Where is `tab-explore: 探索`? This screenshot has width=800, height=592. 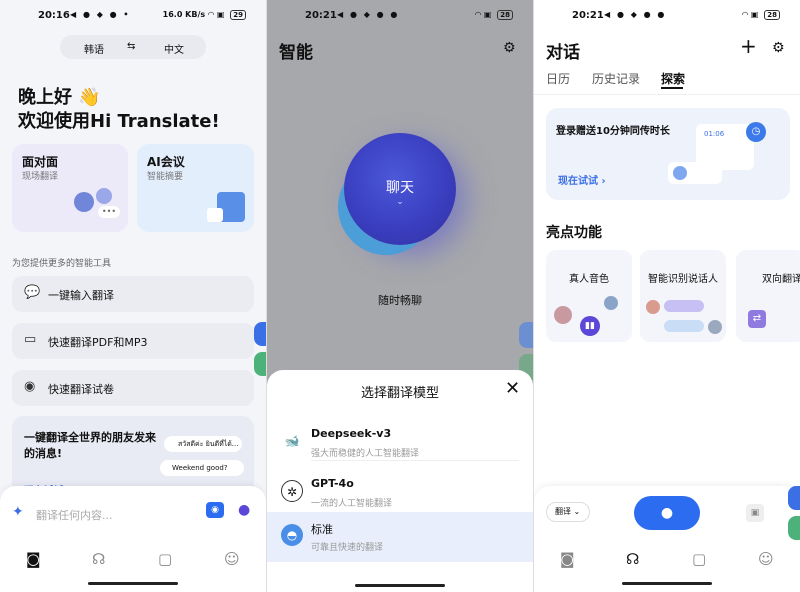
tab-explore: 探索 is located at coordinates (673, 78).